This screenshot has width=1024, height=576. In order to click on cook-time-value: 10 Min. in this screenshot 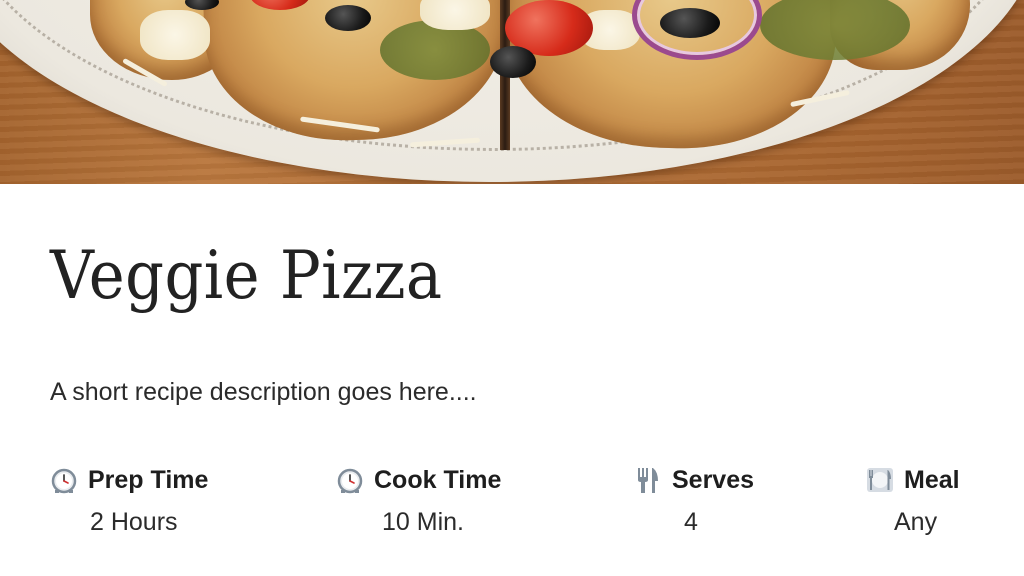, I will do `click(423, 522)`.